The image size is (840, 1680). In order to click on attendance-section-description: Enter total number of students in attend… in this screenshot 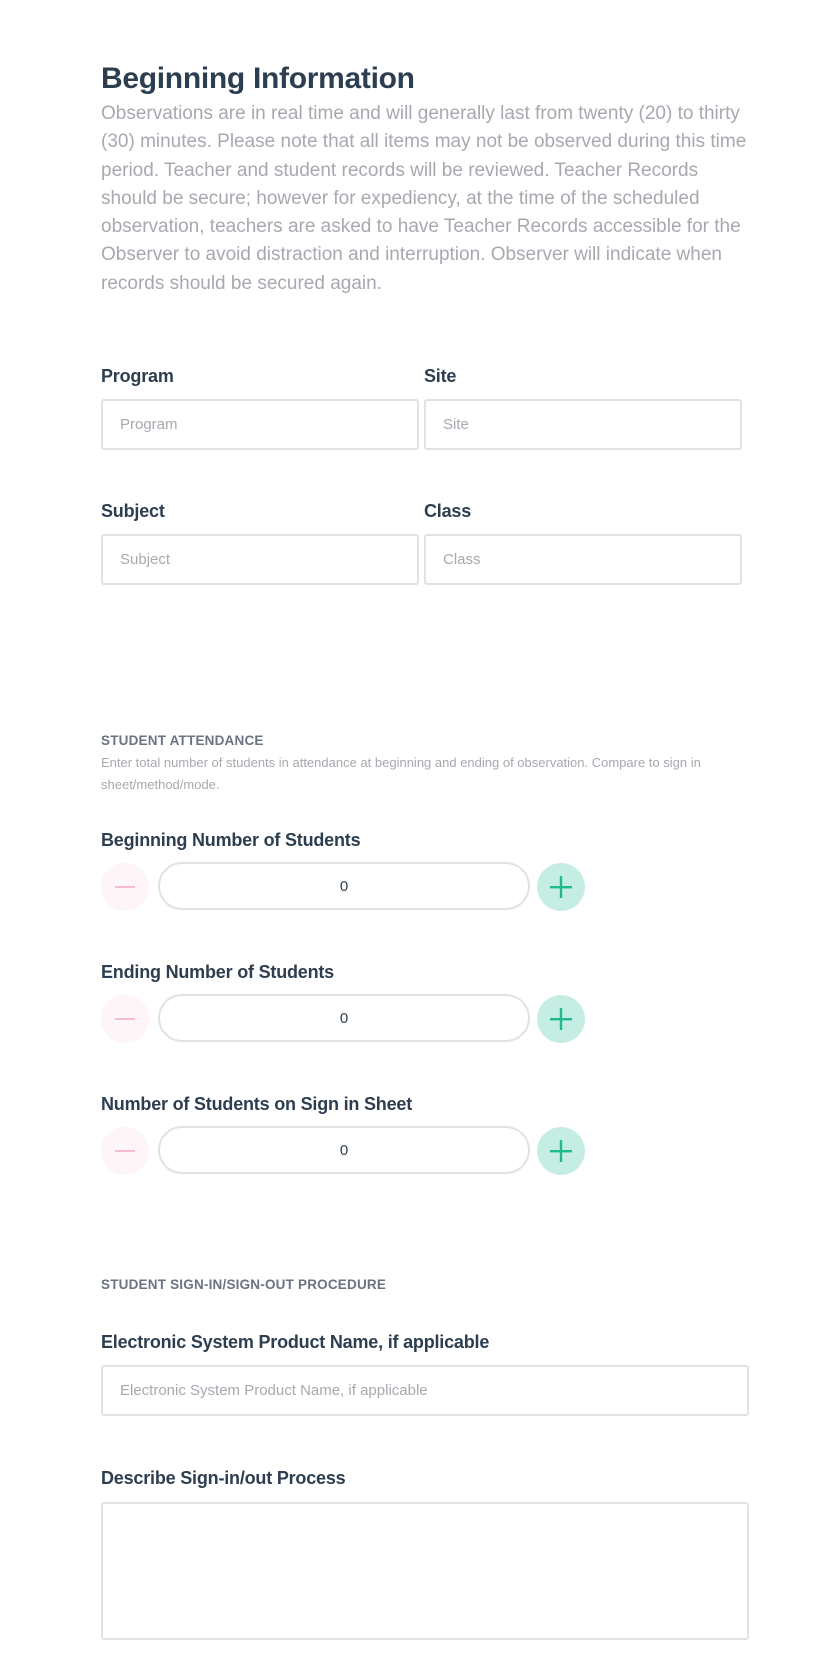, I will do `click(401, 773)`.